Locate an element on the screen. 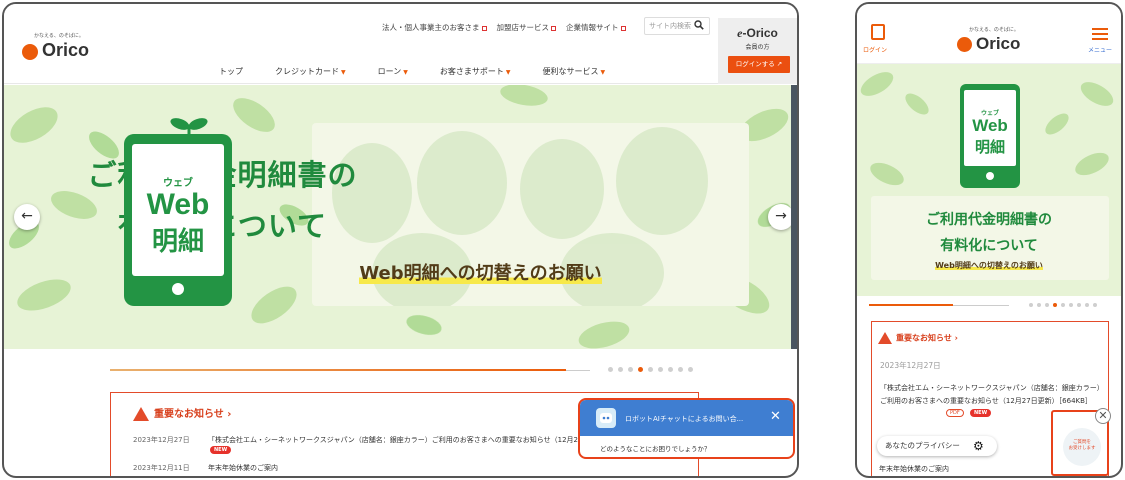  privacy-button: あなたのプライバシー ⚙ is located at coordinates (937, 446).